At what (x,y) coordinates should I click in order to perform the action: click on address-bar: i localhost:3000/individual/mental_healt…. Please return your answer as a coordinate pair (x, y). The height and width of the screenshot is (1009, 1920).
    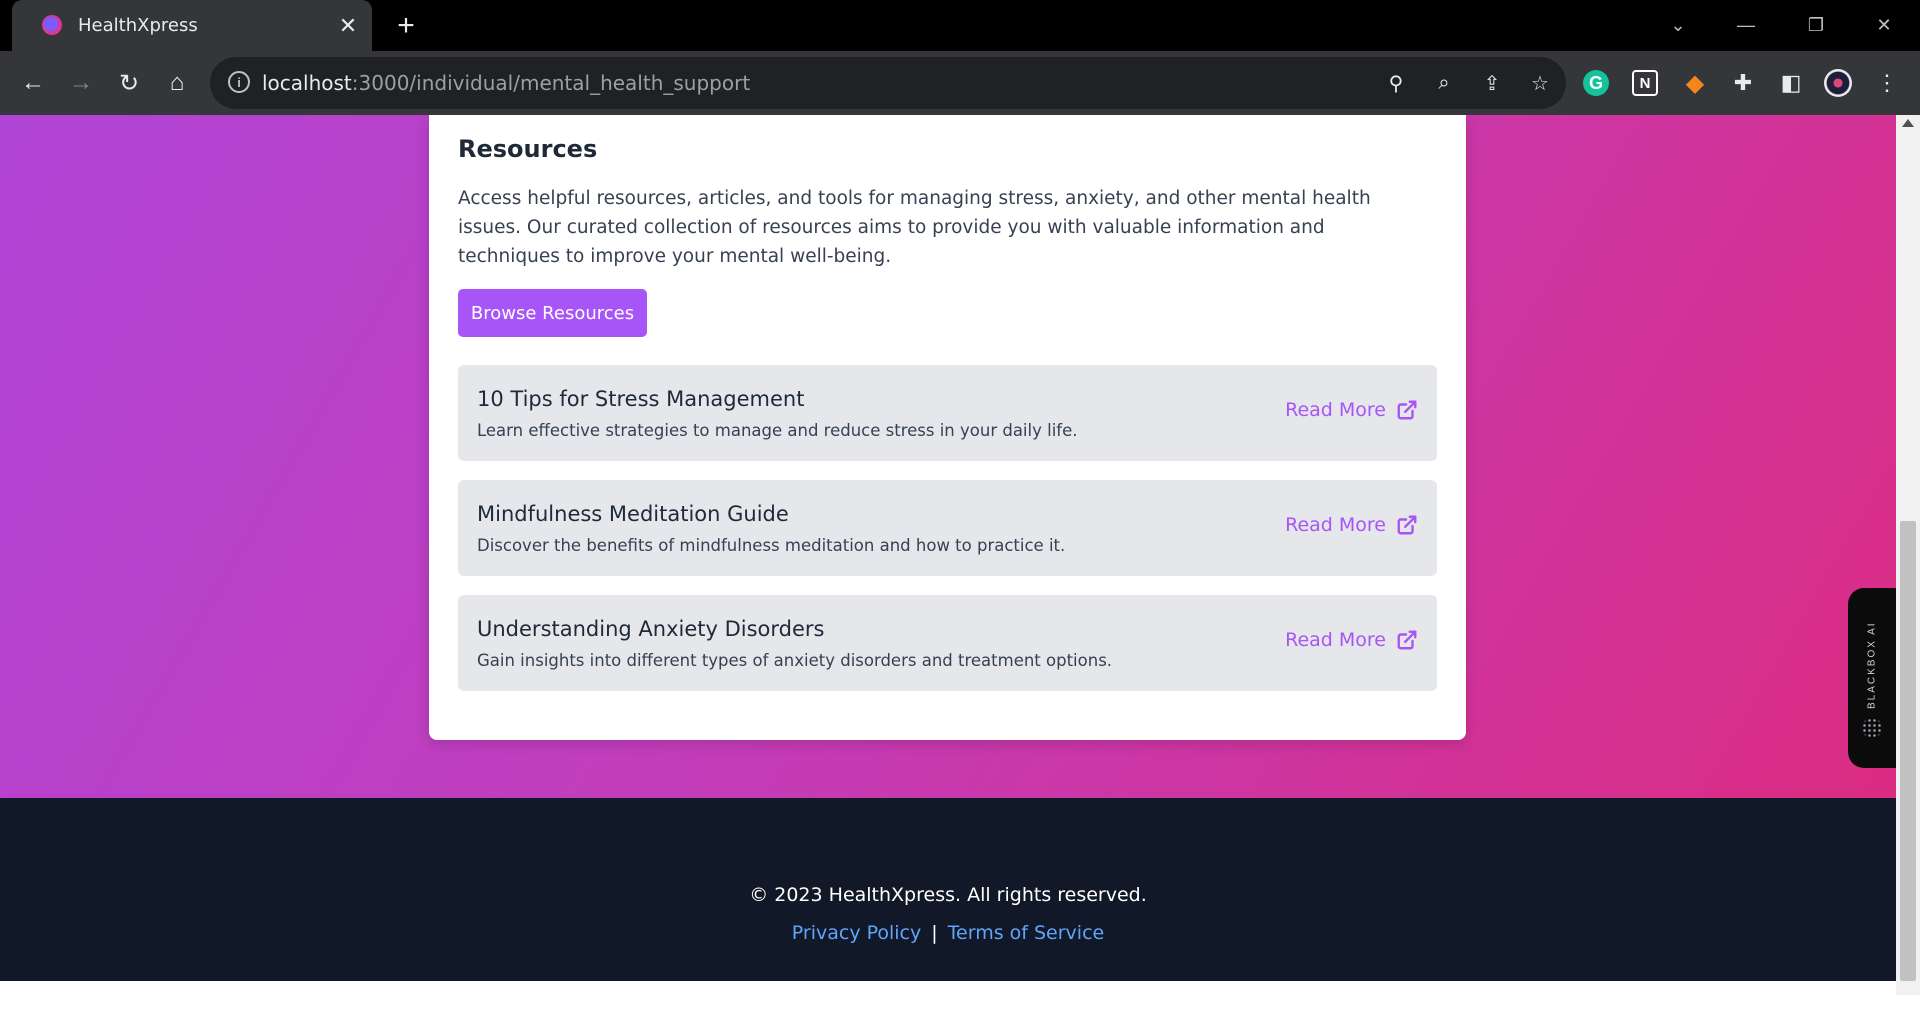
    Looking at the image, I should click on (888, 83).